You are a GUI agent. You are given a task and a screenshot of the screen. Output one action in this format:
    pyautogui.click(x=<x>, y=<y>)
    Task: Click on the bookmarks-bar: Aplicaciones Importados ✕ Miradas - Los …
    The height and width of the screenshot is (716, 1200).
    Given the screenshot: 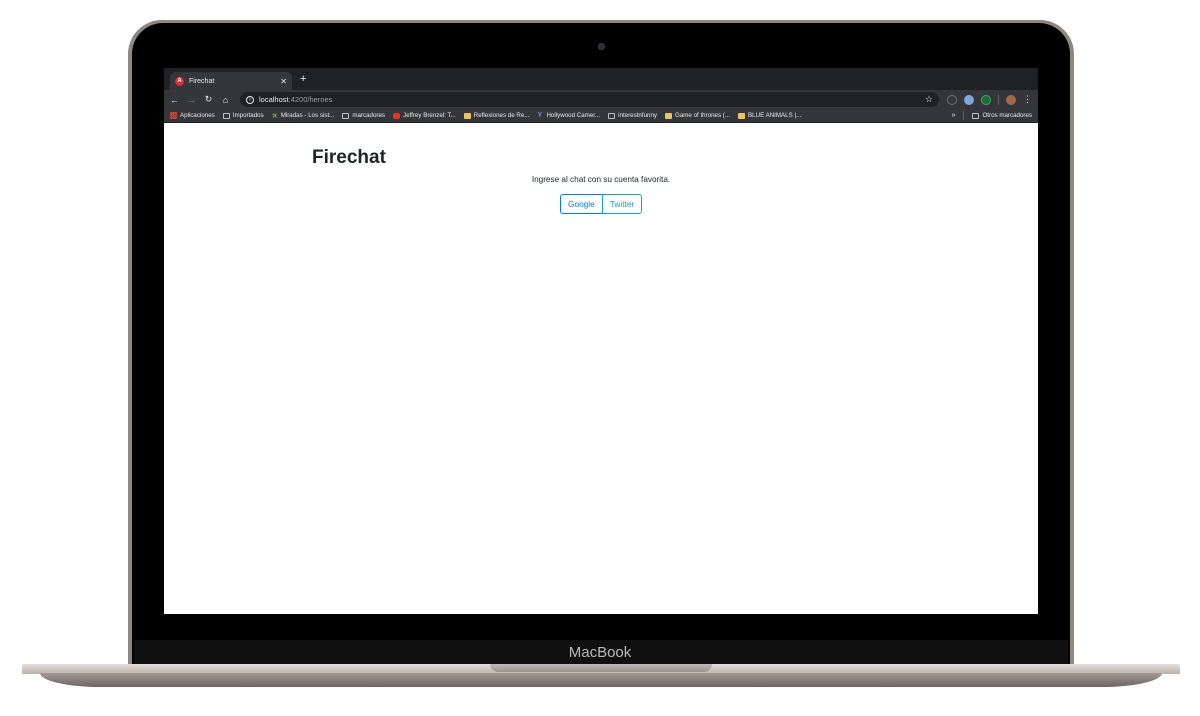 What is the action you would take?
    pyautogui.click(x=601, y=116)
    